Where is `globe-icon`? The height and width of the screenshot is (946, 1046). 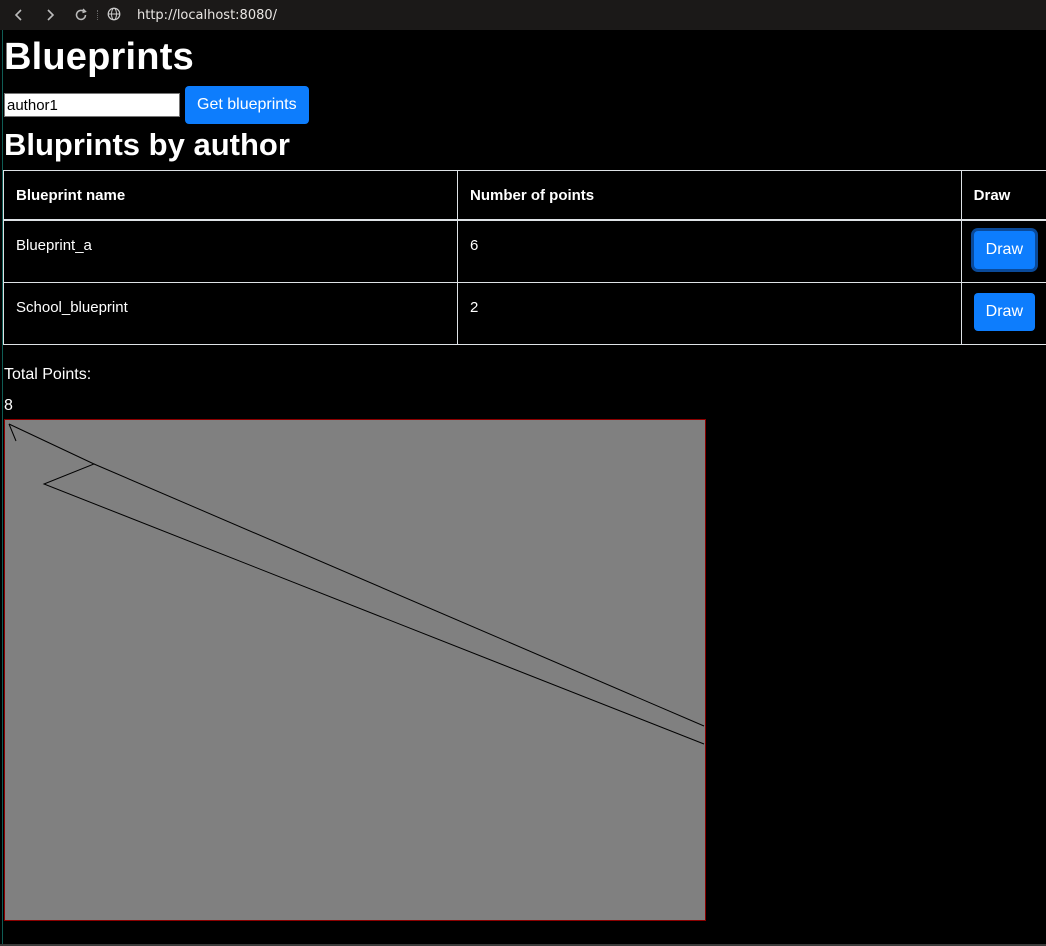
globe-icon is located at coordinates (114, 15).